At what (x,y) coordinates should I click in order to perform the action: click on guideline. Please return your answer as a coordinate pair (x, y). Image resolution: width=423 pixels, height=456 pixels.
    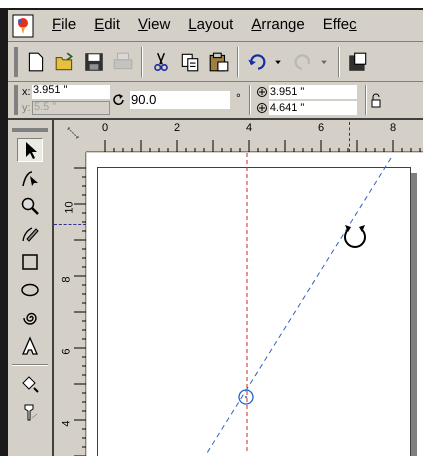
    Looking at the image, I should click on (247, 303).